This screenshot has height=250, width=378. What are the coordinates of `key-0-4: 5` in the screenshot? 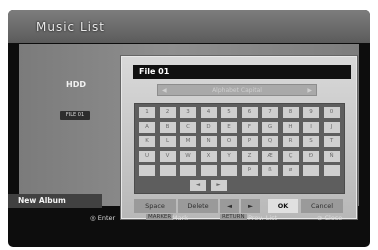 It's located at (229, 112).